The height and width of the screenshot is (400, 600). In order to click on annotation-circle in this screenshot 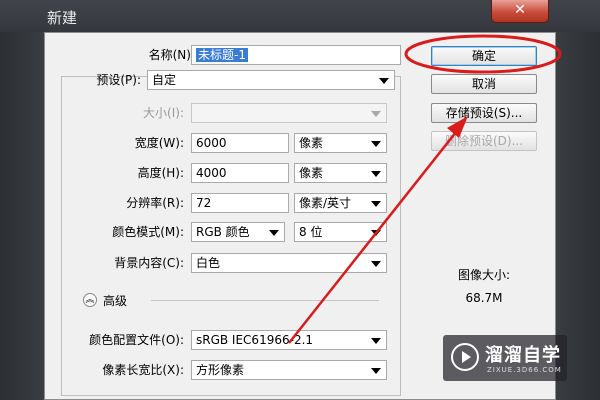, I will do `click(483, 54)`.